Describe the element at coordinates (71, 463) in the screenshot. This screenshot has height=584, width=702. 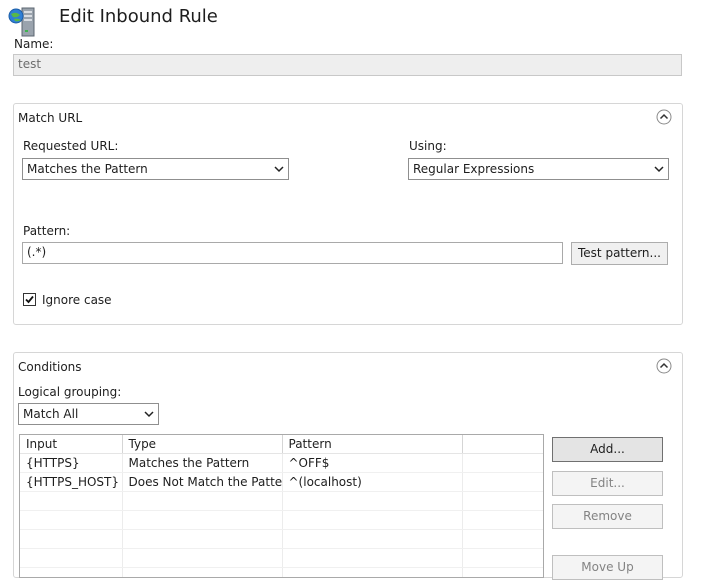
I see `cell-input: {HTTPS}` at that location.